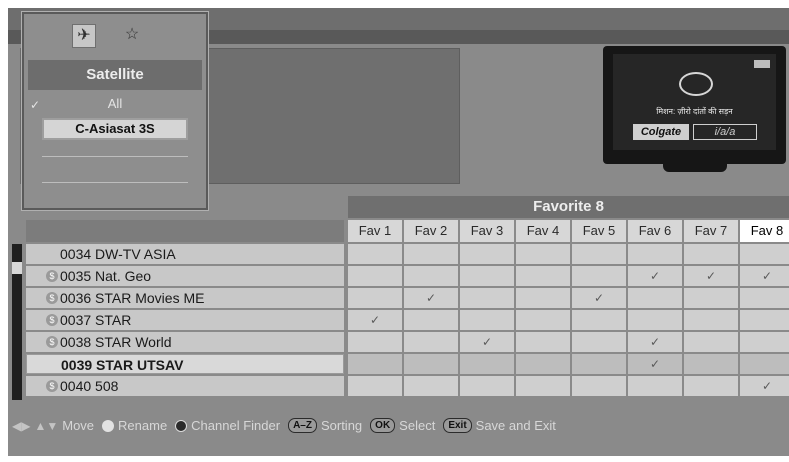 This screenshot has width=789, height=462. I want to click on favorite-group-title: Favorite 8, so click(568, 207).